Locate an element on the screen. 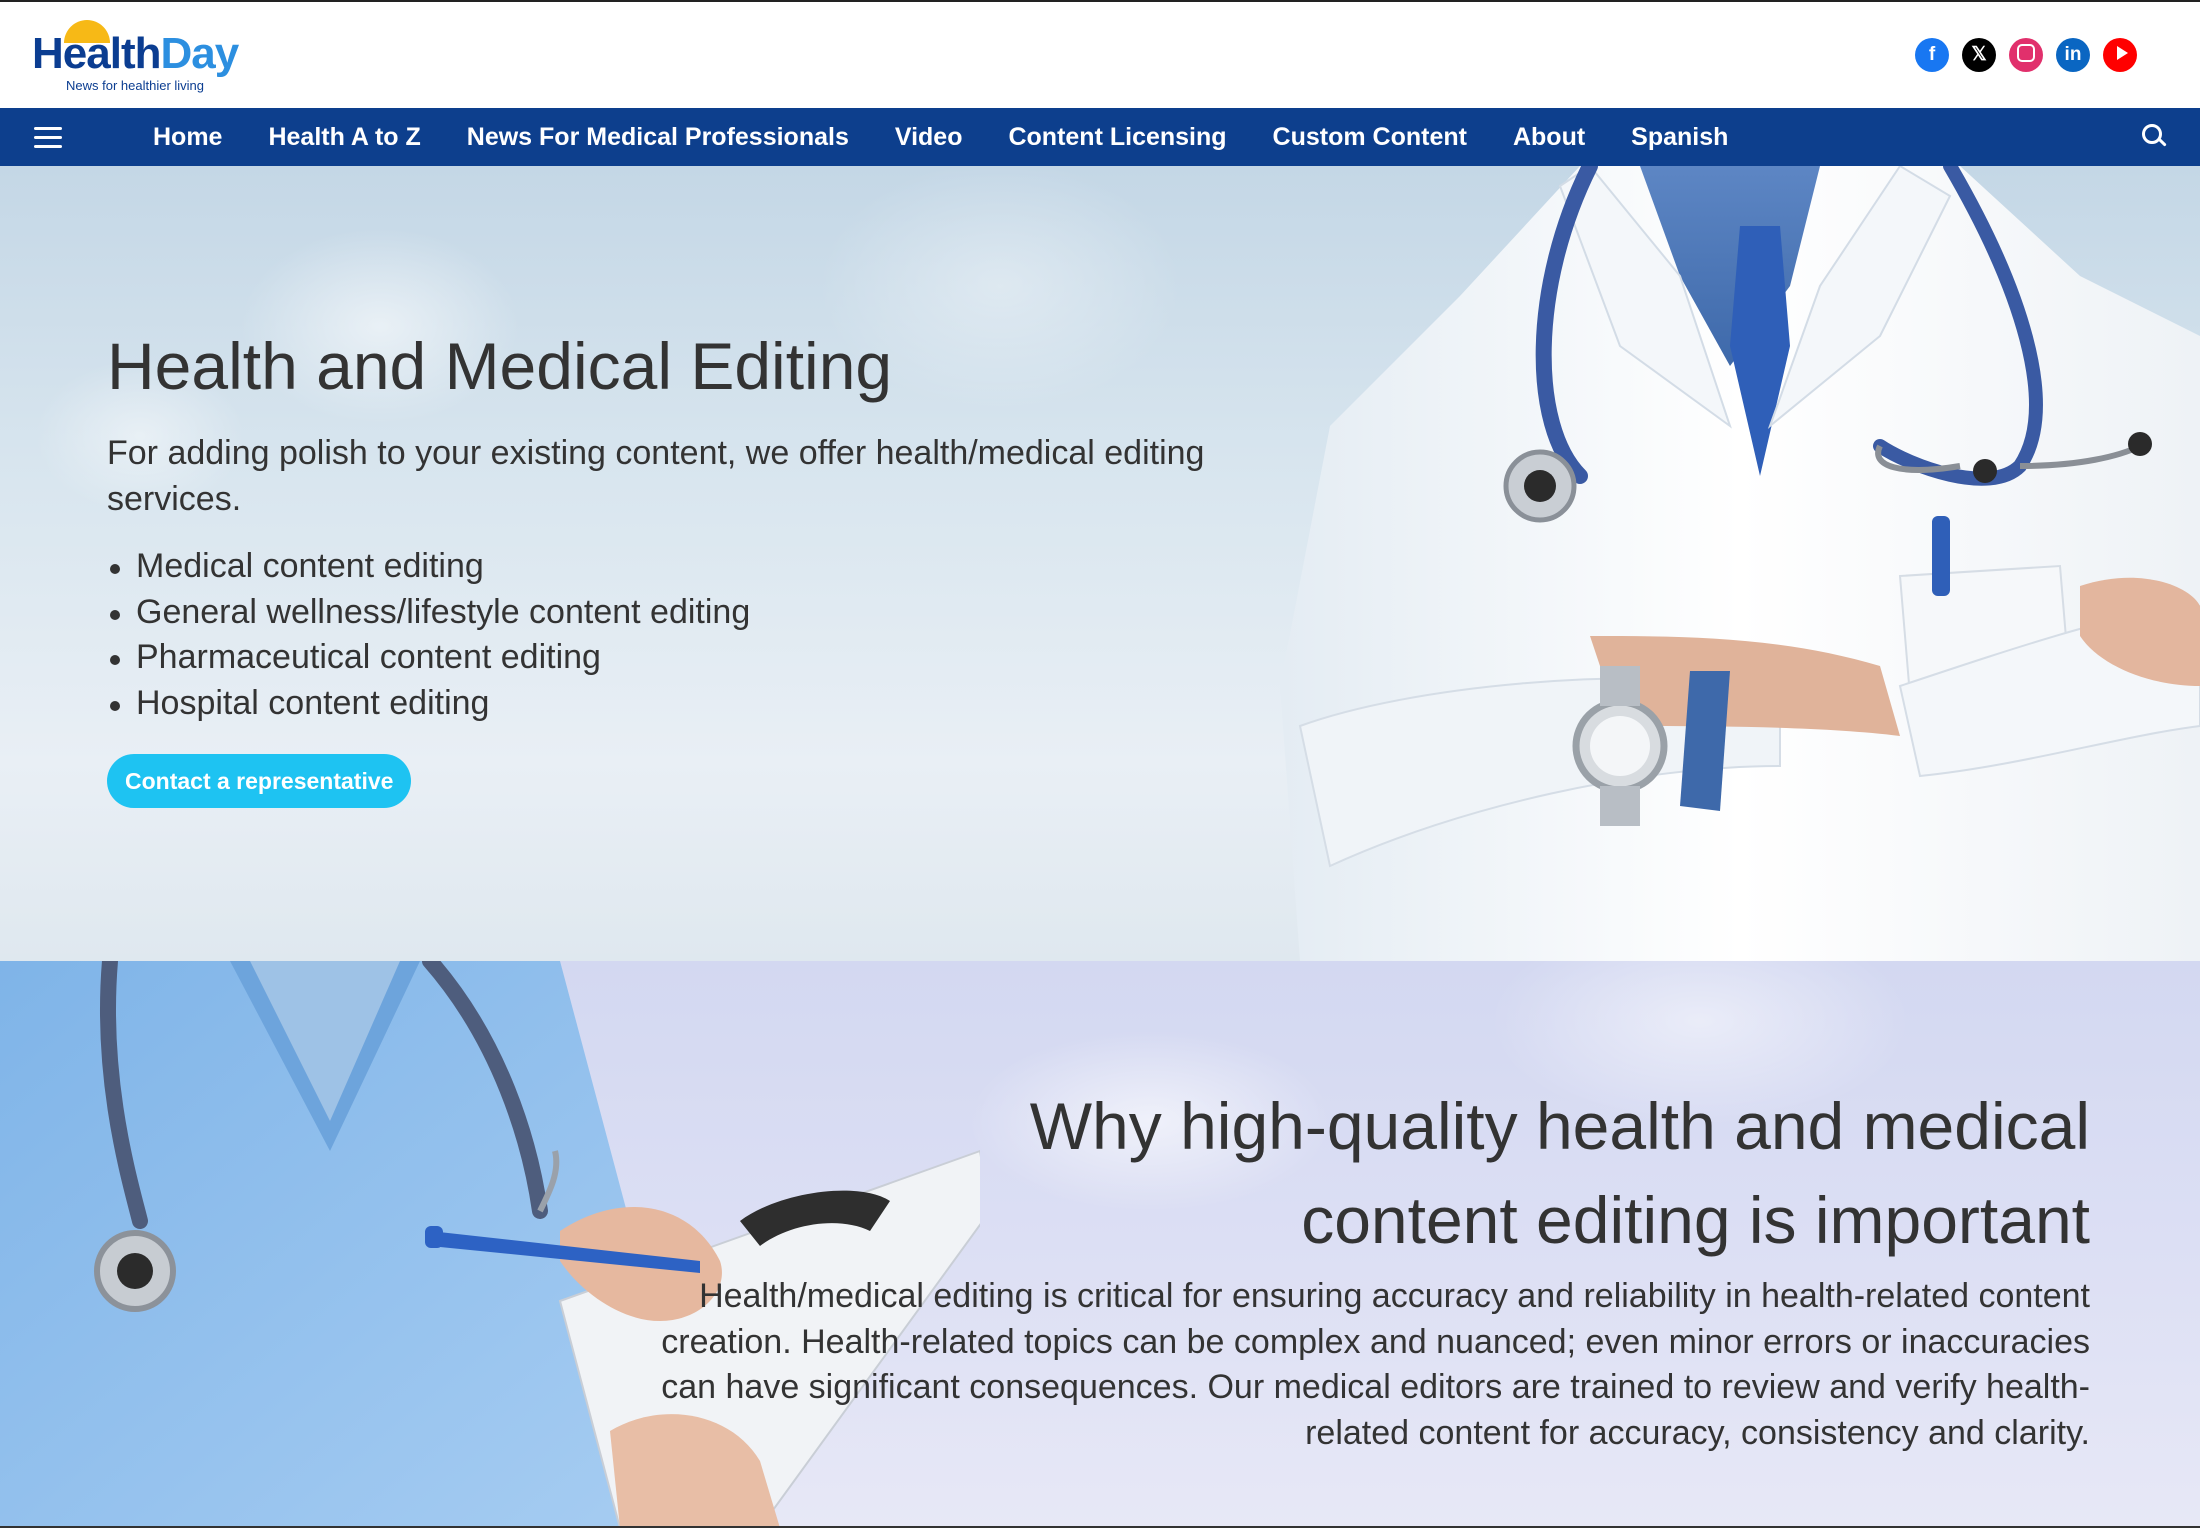  youtube-icon is located at coordinates (2120, 55).